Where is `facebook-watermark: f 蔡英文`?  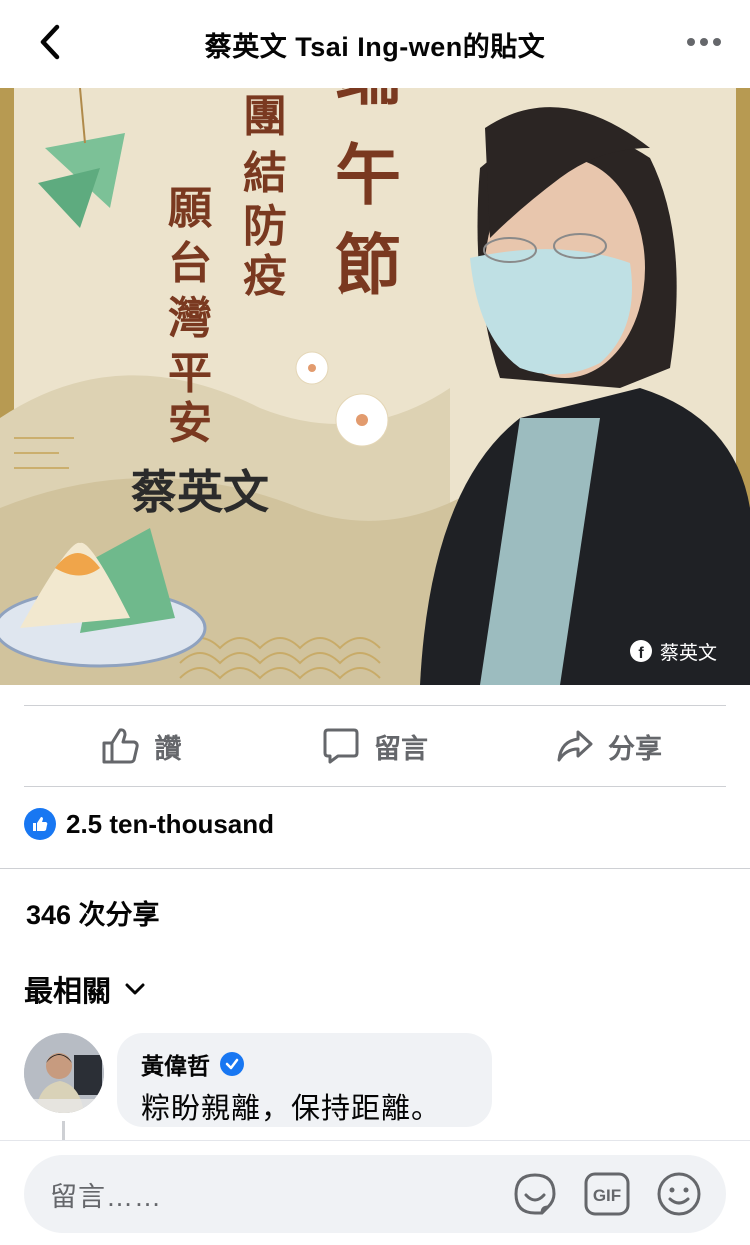 facebook-watermark: f 蔡英文 is located at coordinates (673, 652).